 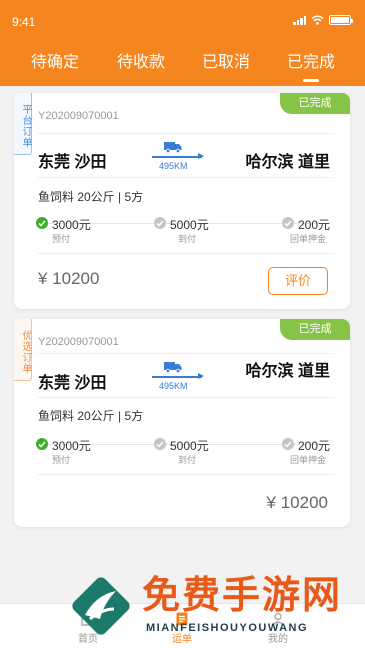 What do you see at coordinates (55, 63) in the screenshot?
I see `tab-pending-confirm: 待确定` at bounding box center [55, 63].